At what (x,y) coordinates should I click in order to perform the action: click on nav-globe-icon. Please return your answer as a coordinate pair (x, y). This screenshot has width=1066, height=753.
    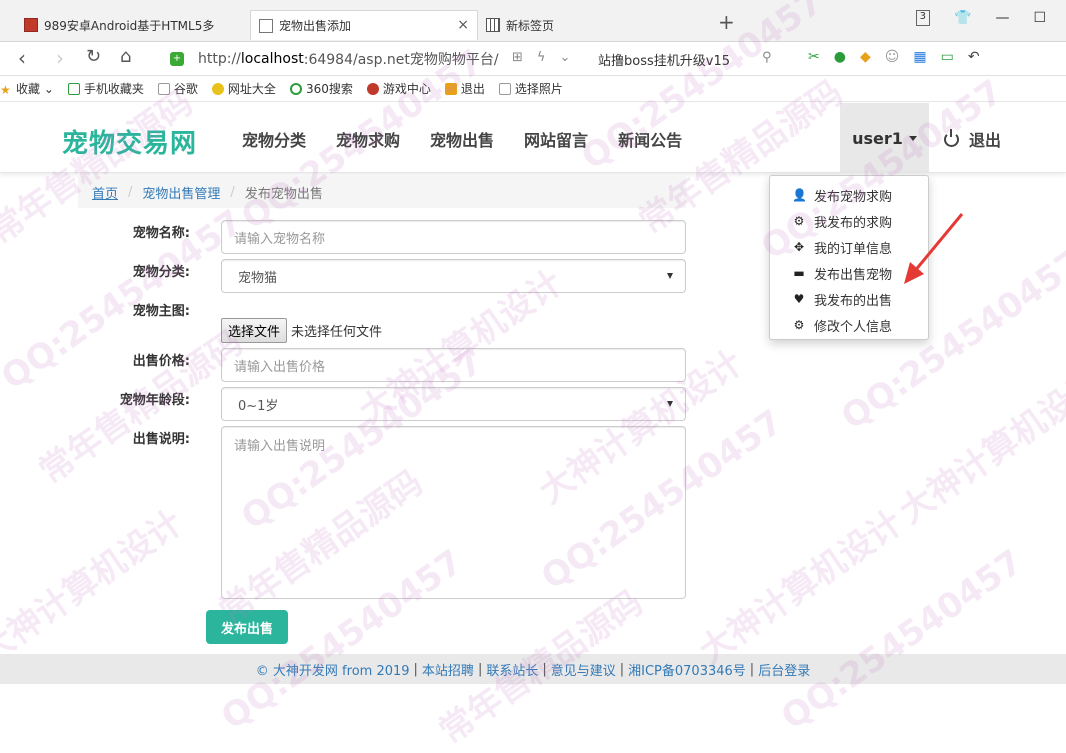
    Looking at the image, I should click on (217, 88).